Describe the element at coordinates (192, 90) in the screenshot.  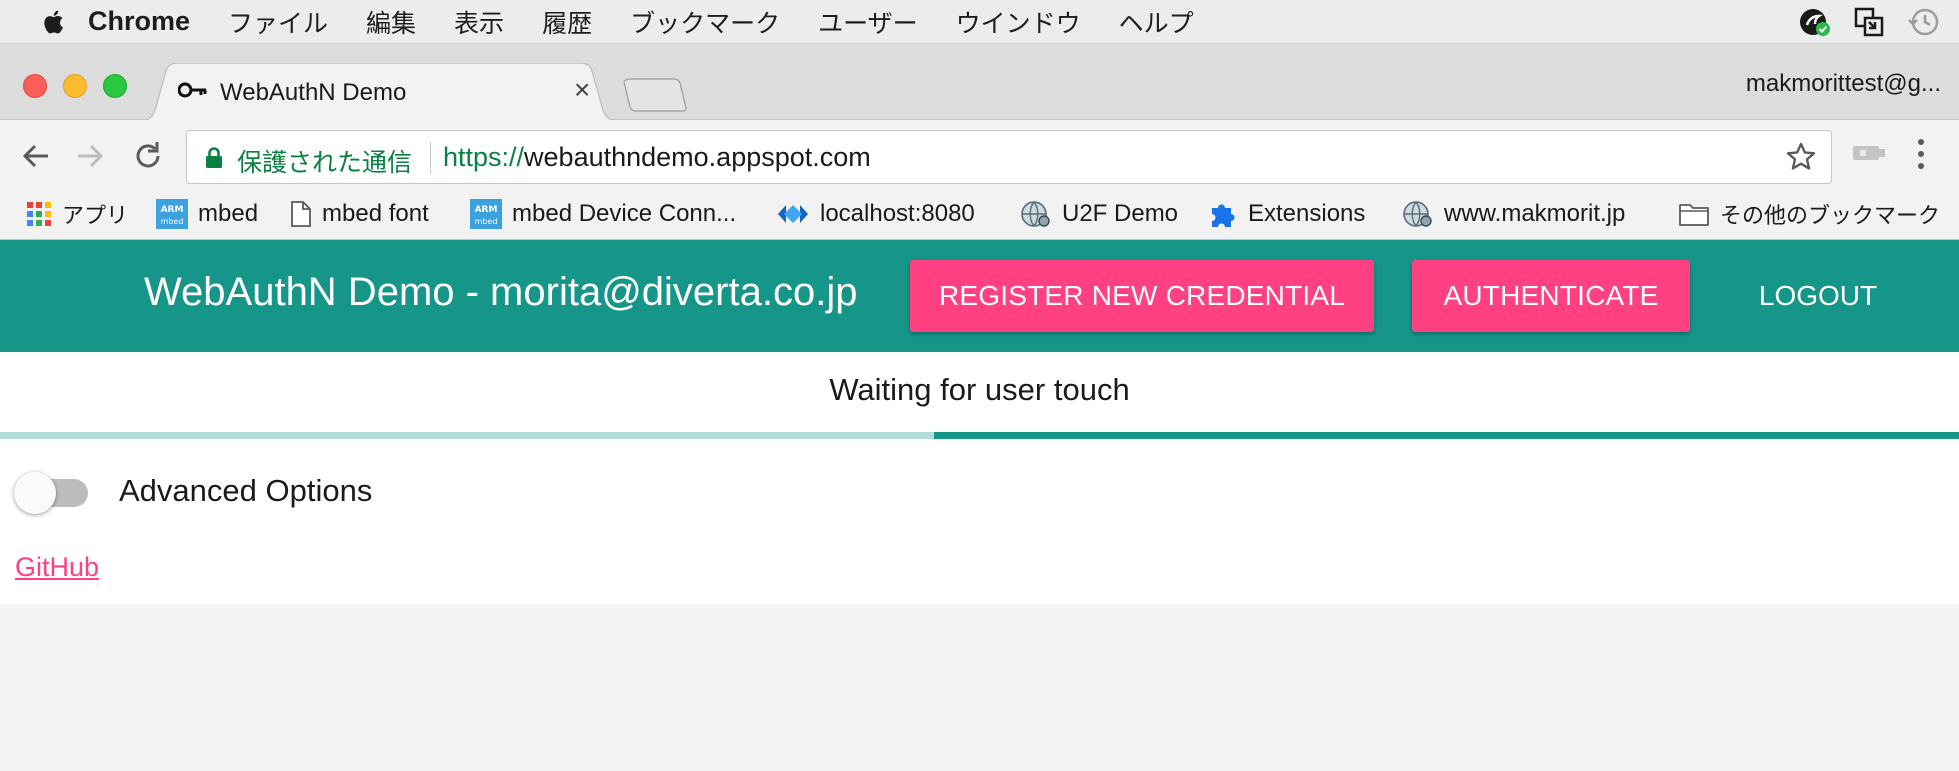
I see `key-icon` at that location.